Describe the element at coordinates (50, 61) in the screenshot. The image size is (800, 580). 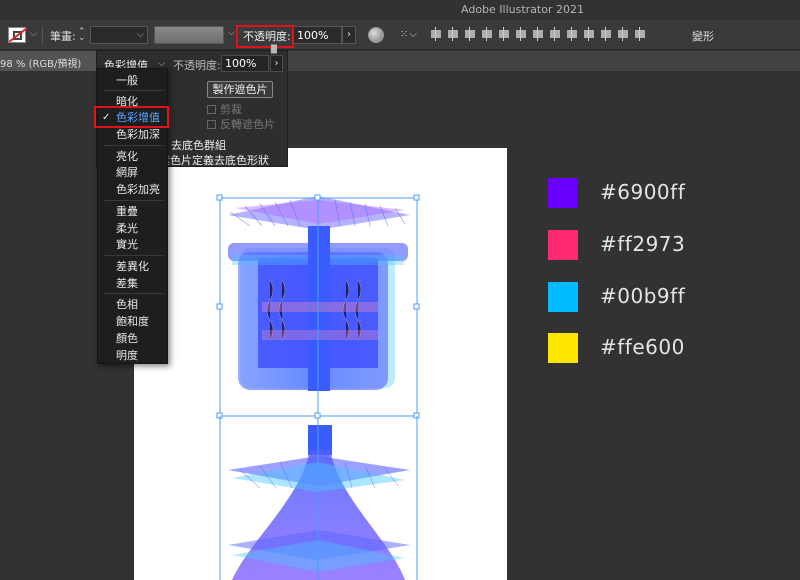
I see `document-tab: 98 % (RGB/預視)` at that location.